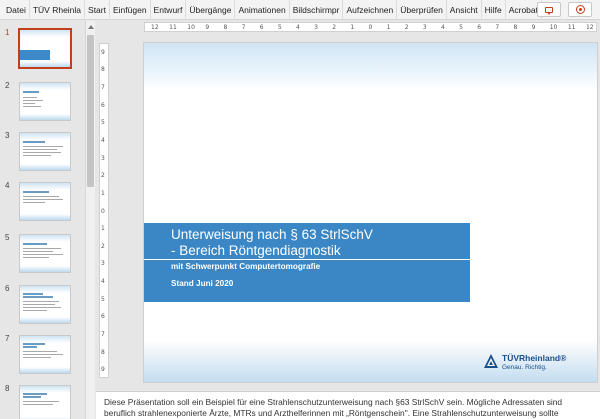  Describe the element at coordinates (202, 283) in the screenshot. I see `slide-date: Stand Juni 2020` at that location.